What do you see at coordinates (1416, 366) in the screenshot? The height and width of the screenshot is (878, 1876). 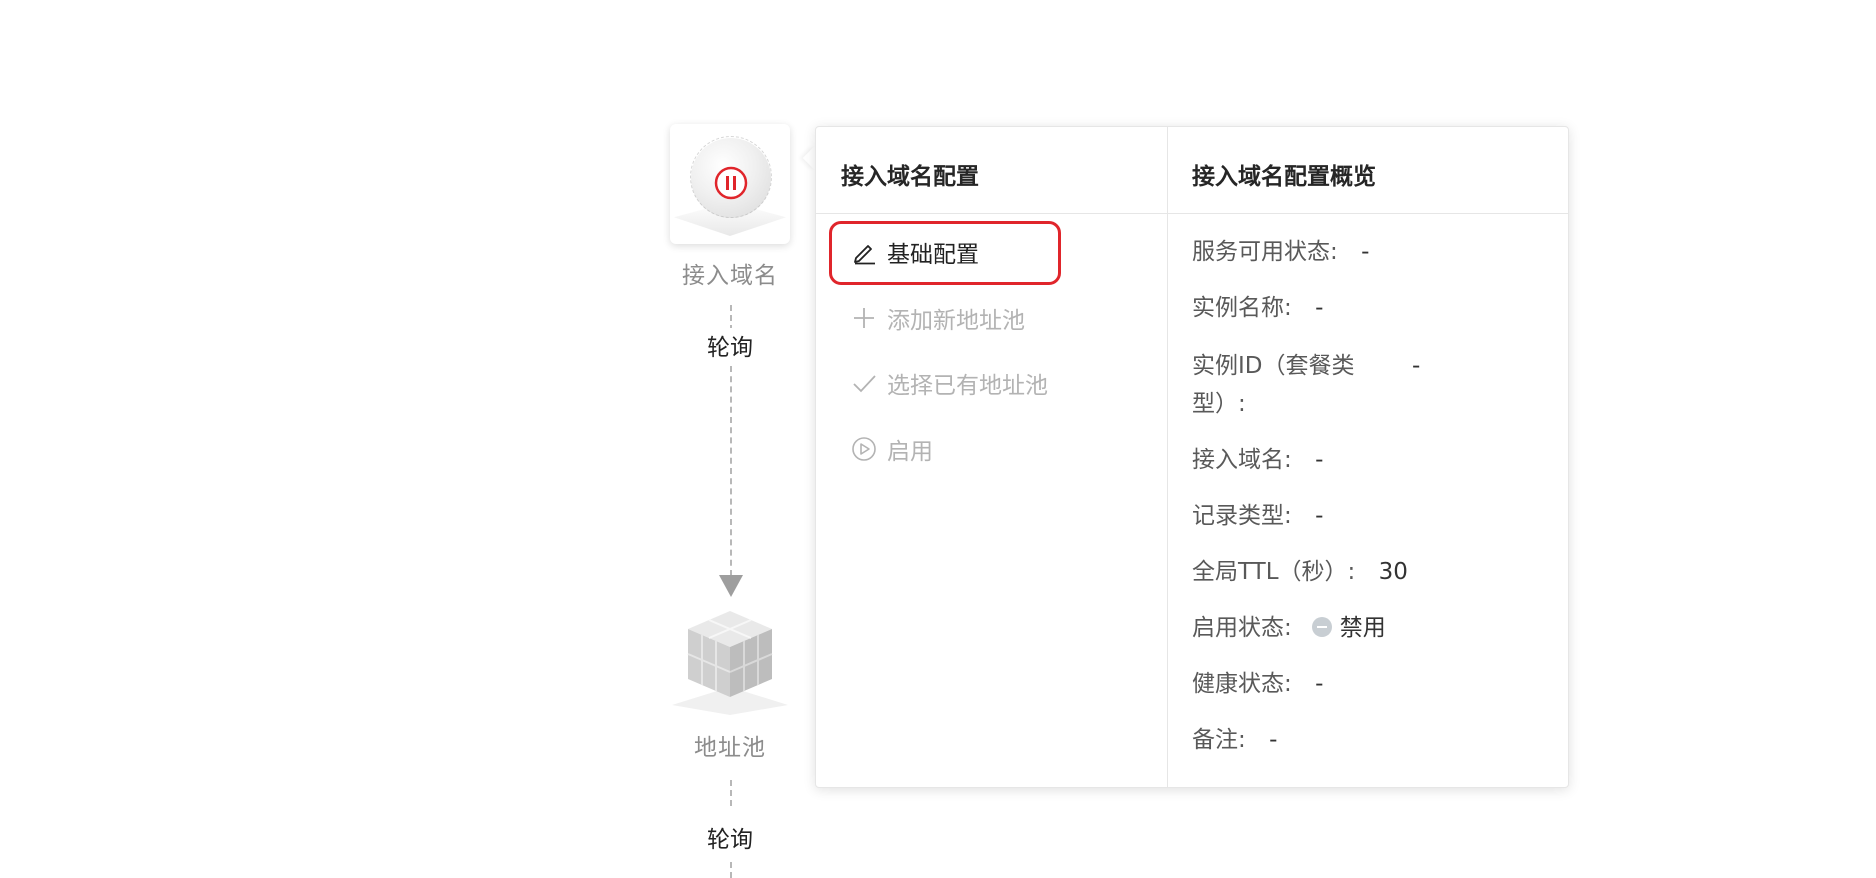 I see `instance-id-value: -` at bounding box center [1416, 366].